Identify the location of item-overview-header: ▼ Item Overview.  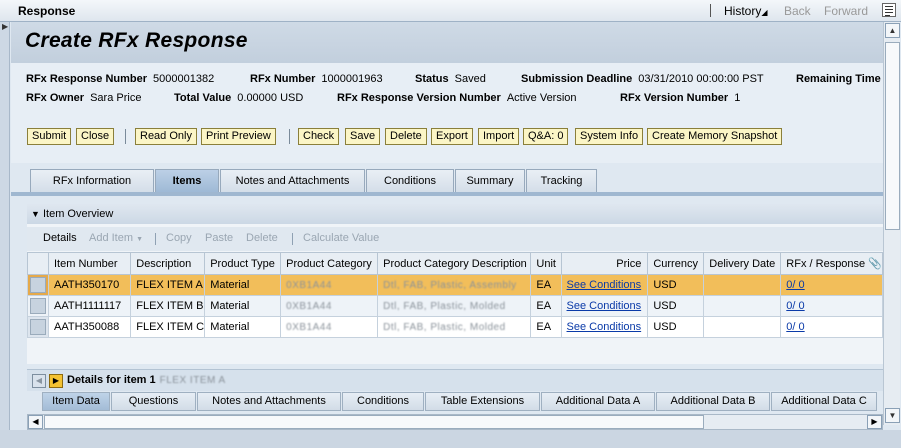
(455, 214).